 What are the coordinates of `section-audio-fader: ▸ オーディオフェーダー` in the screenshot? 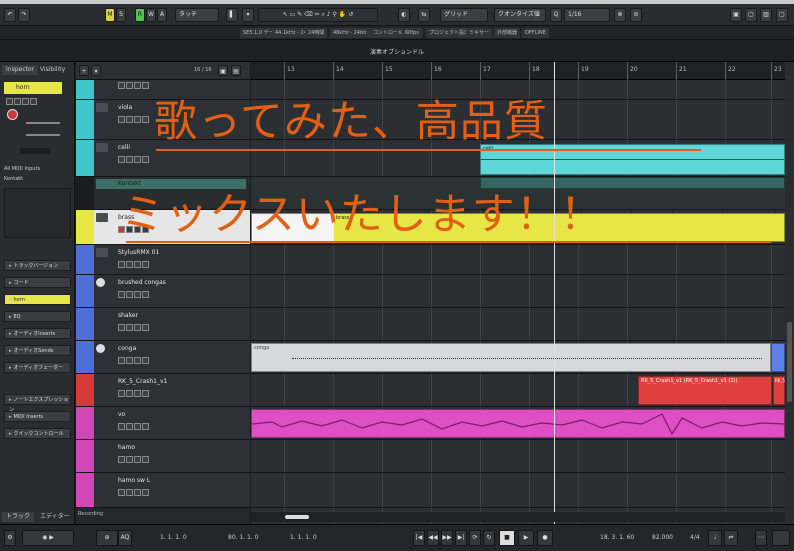 It's located at (37, 367).